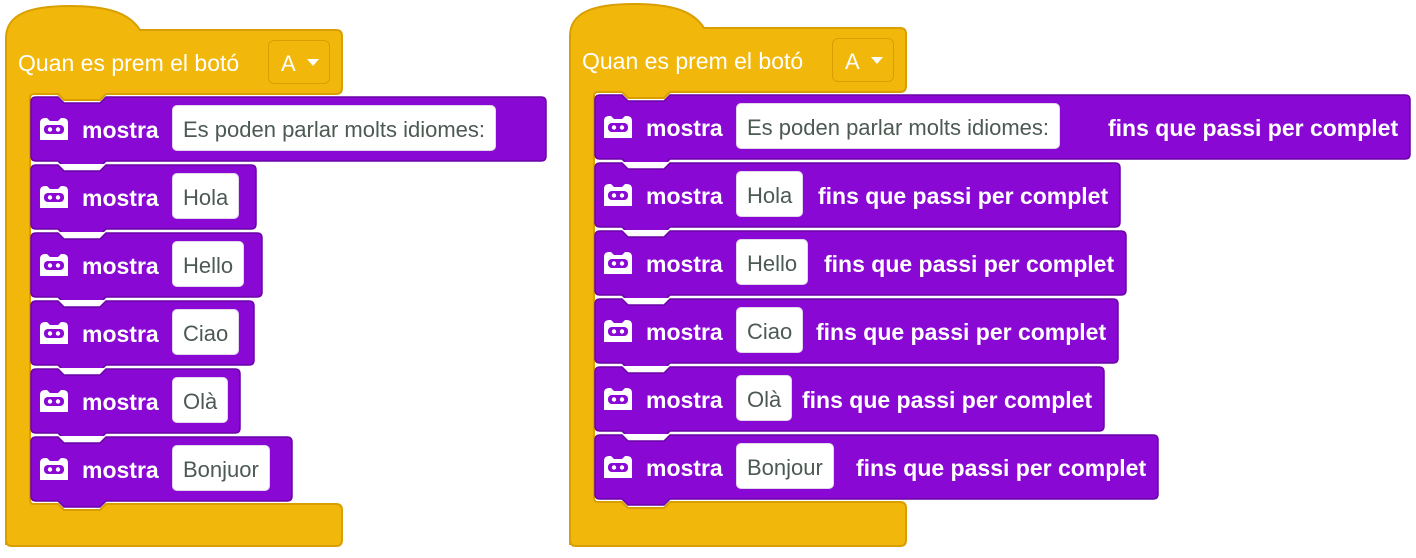 This screenshot has width=1416, height=558. I want to click on scroll-text-block: mostra Hola fins que passi per complet, so click(858, 196).